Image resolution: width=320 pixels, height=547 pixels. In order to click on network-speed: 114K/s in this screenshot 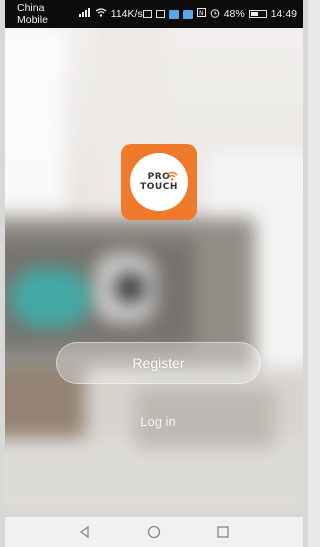, I will do `click(126, 14)`.